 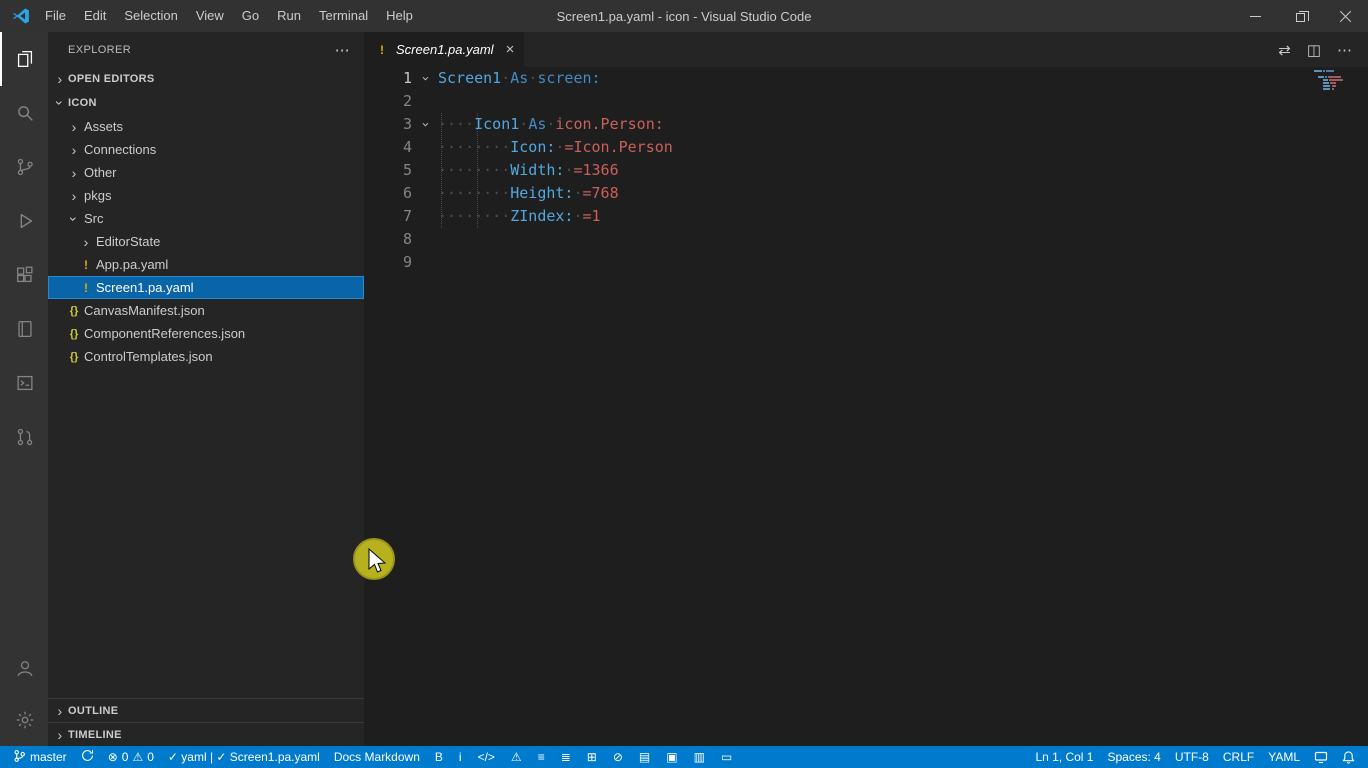 I want to click on activitybar-bottom, so click(x=24, y=694).